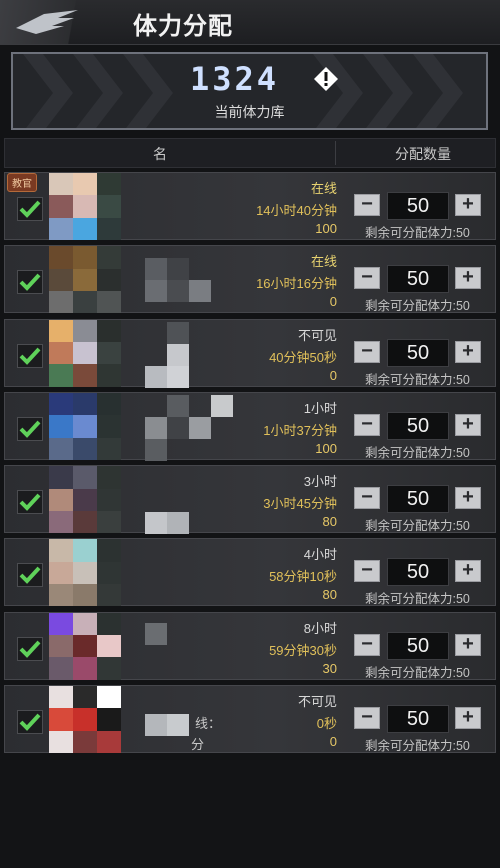  I want to click on recovery-timer: 14小时40分钟, so click(296, 210).